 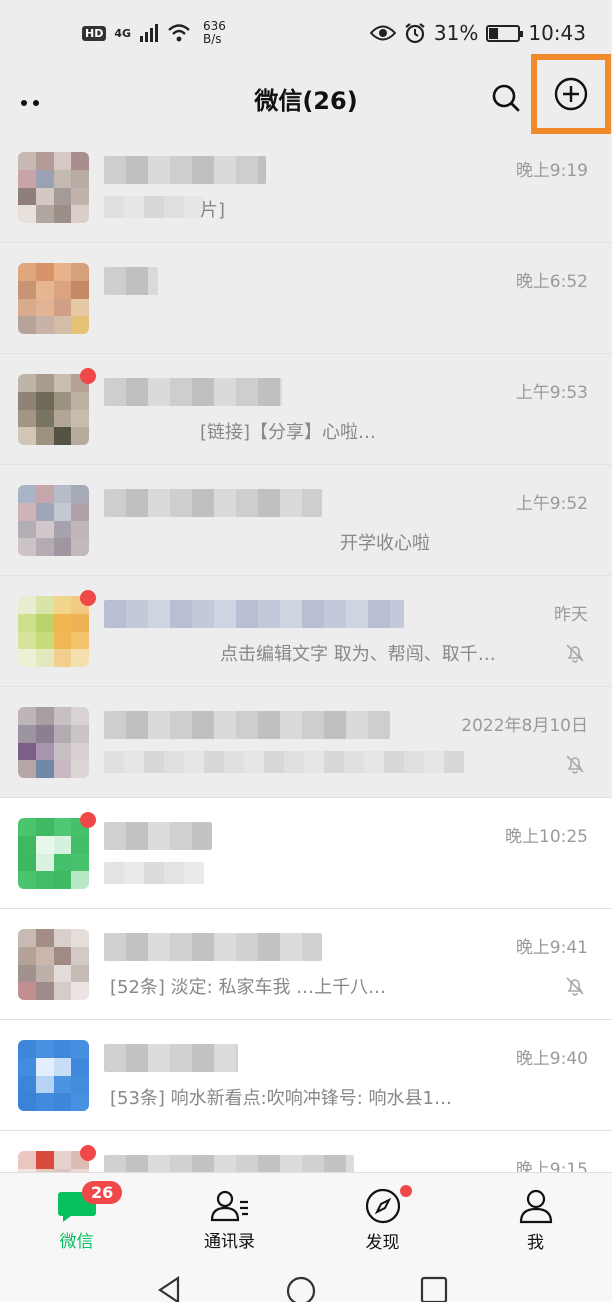 I want to click on page-title: 微信(26), so click(x=306, y=100).